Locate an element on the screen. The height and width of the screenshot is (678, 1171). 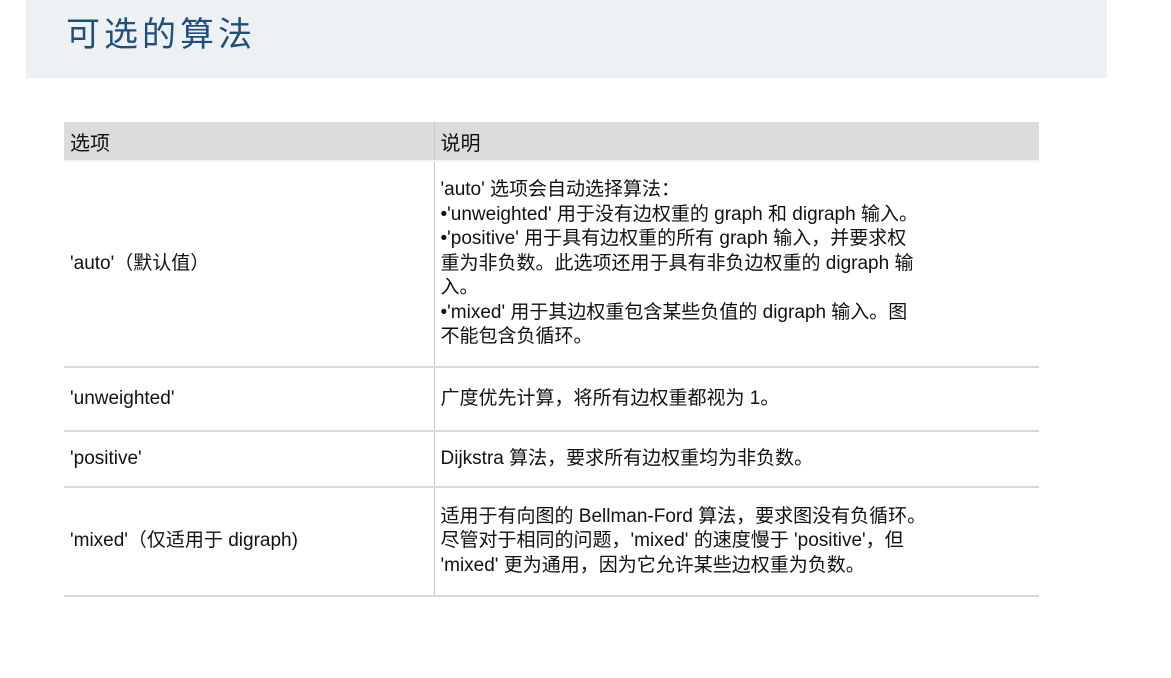
description-line: 重为非负数。此选项还用于具有非负边权重的 digraph 输 is located at coordinates (677, 263).